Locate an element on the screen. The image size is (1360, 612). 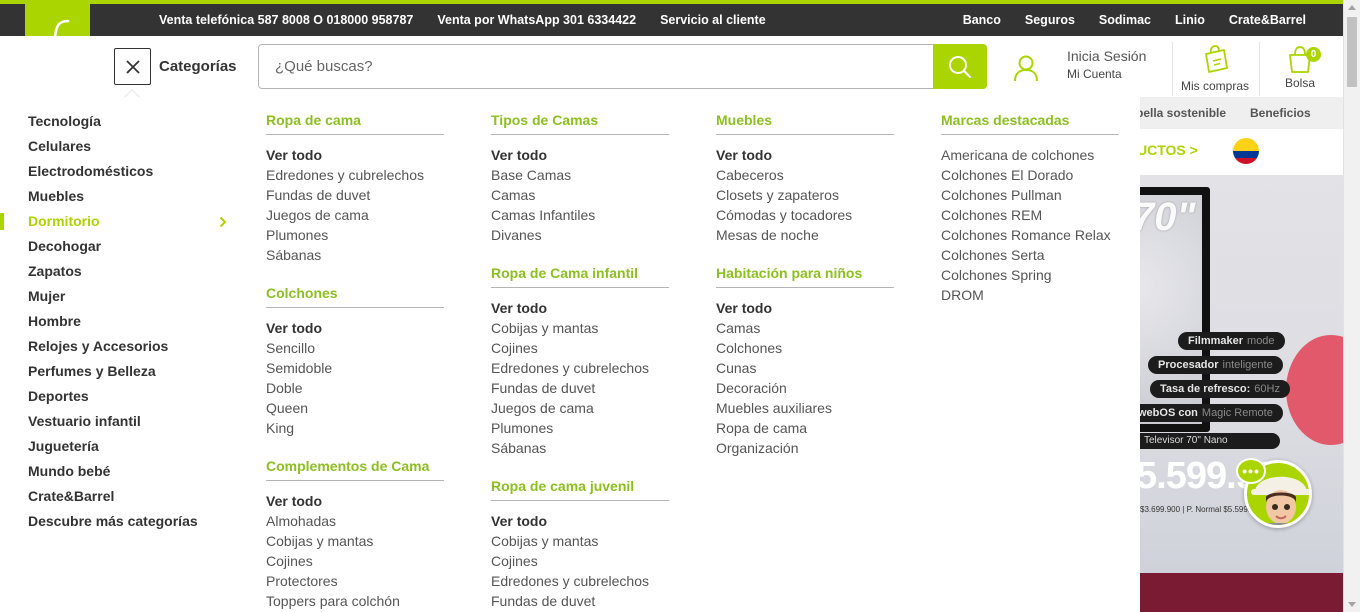
menu-link-sencillo: Sencillo is located at coordinates (355, 348).